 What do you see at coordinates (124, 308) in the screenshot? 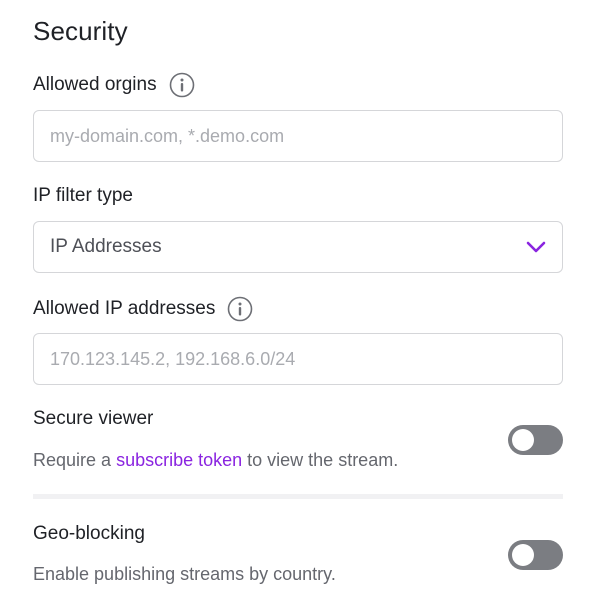
I see `allowed-ip-label: Allowed IP addresses` at bounding box center [124, 308].